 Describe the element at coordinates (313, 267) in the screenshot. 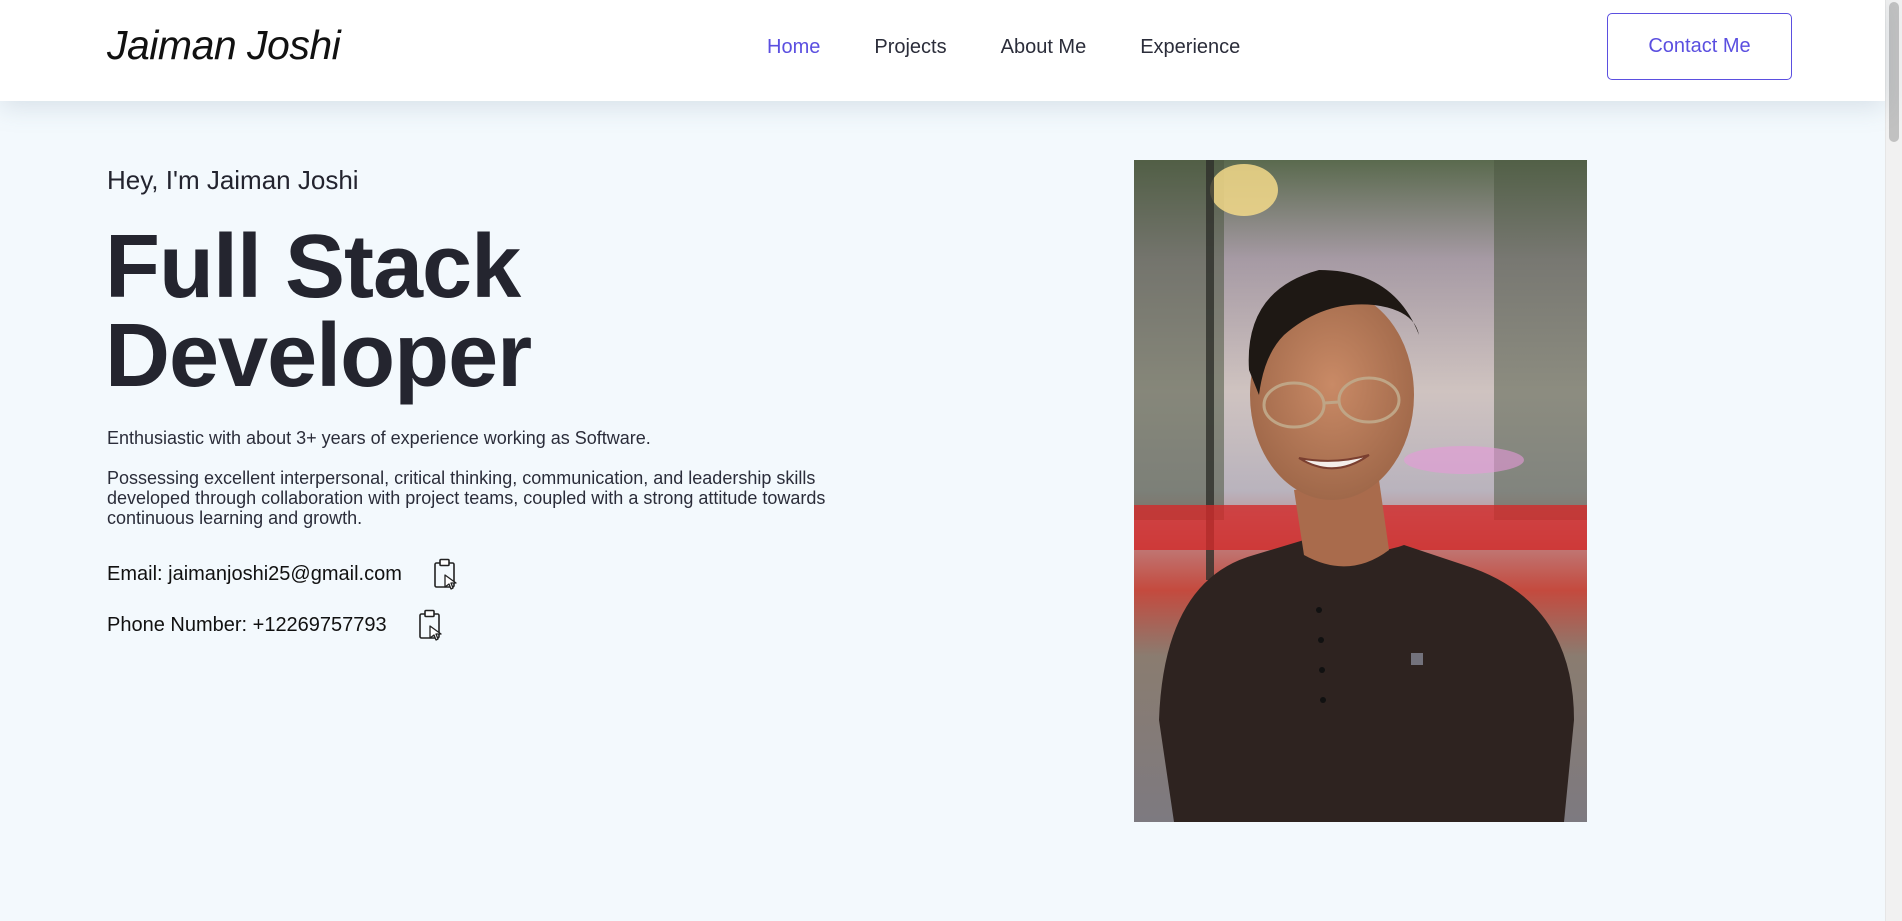

I see `role-line-1: Full Stack` at that location.